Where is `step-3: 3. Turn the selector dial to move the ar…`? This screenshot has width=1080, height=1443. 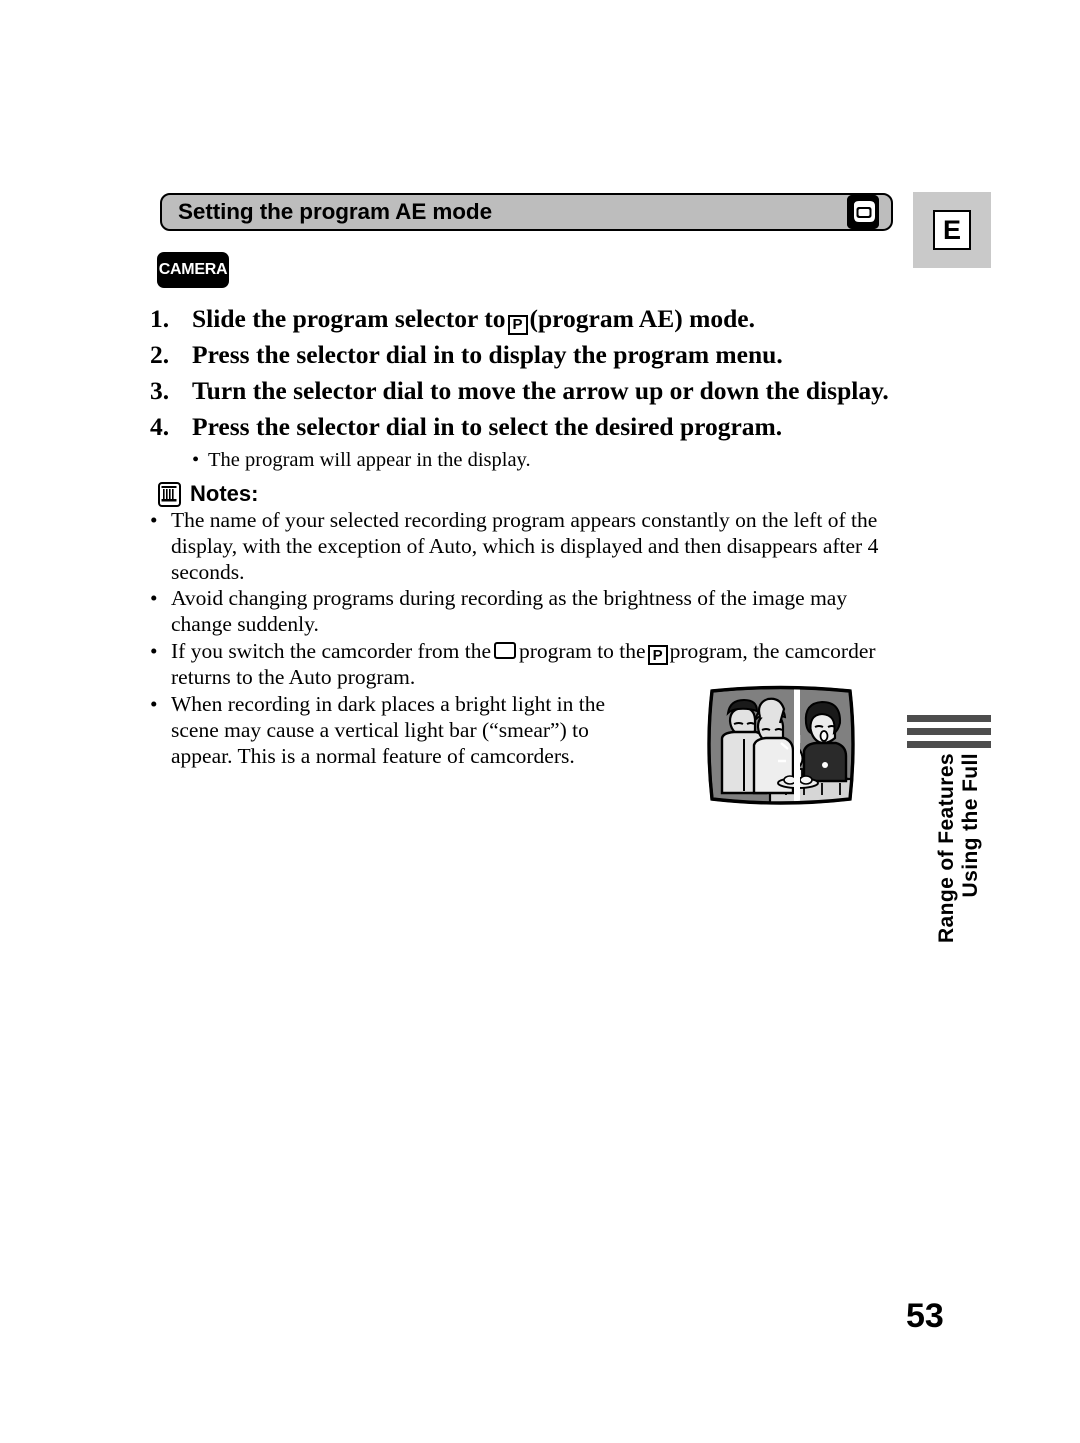 step-3: 3. Turn the selector dial to move the ar… is located at coordinates (530, 390).